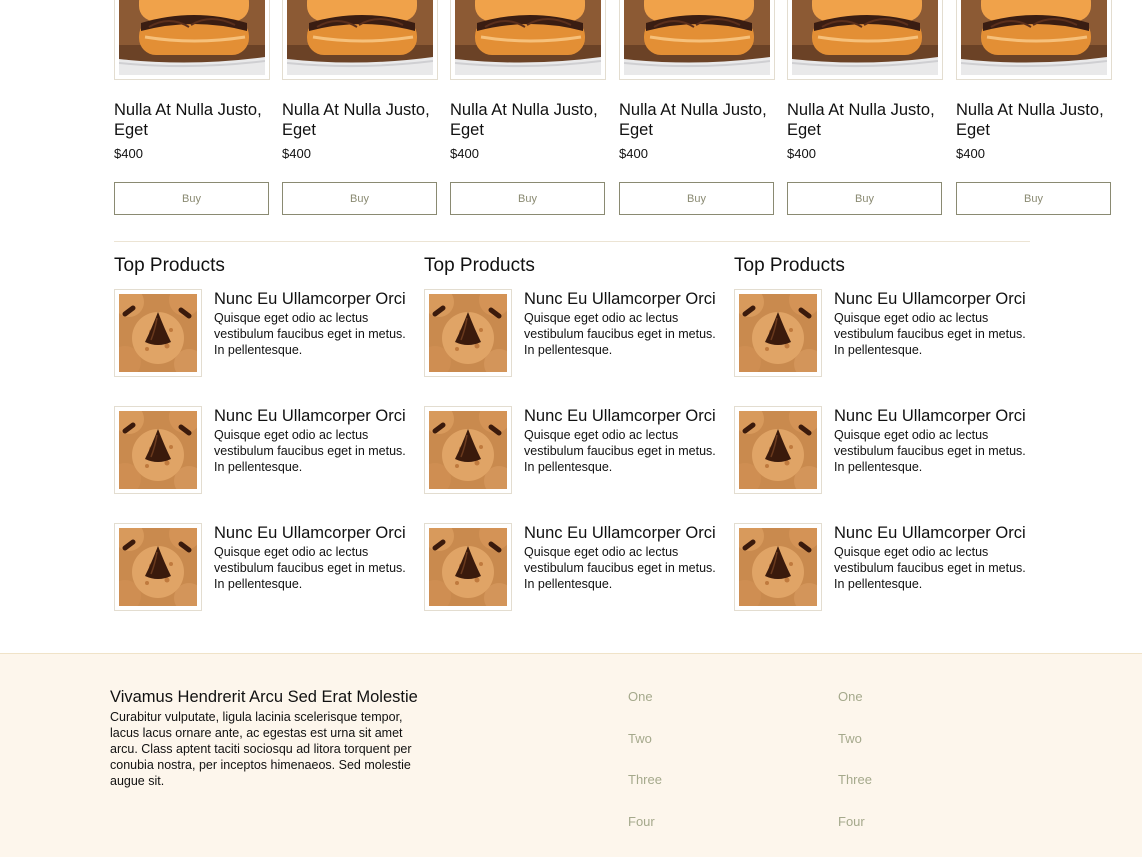  What do you see at coordinates (264, 697) in the screenshot?
I see `footer-title: Vivamus Hendrerit Arcu Sed Erat Molestie` at bounding box center [264, 697].